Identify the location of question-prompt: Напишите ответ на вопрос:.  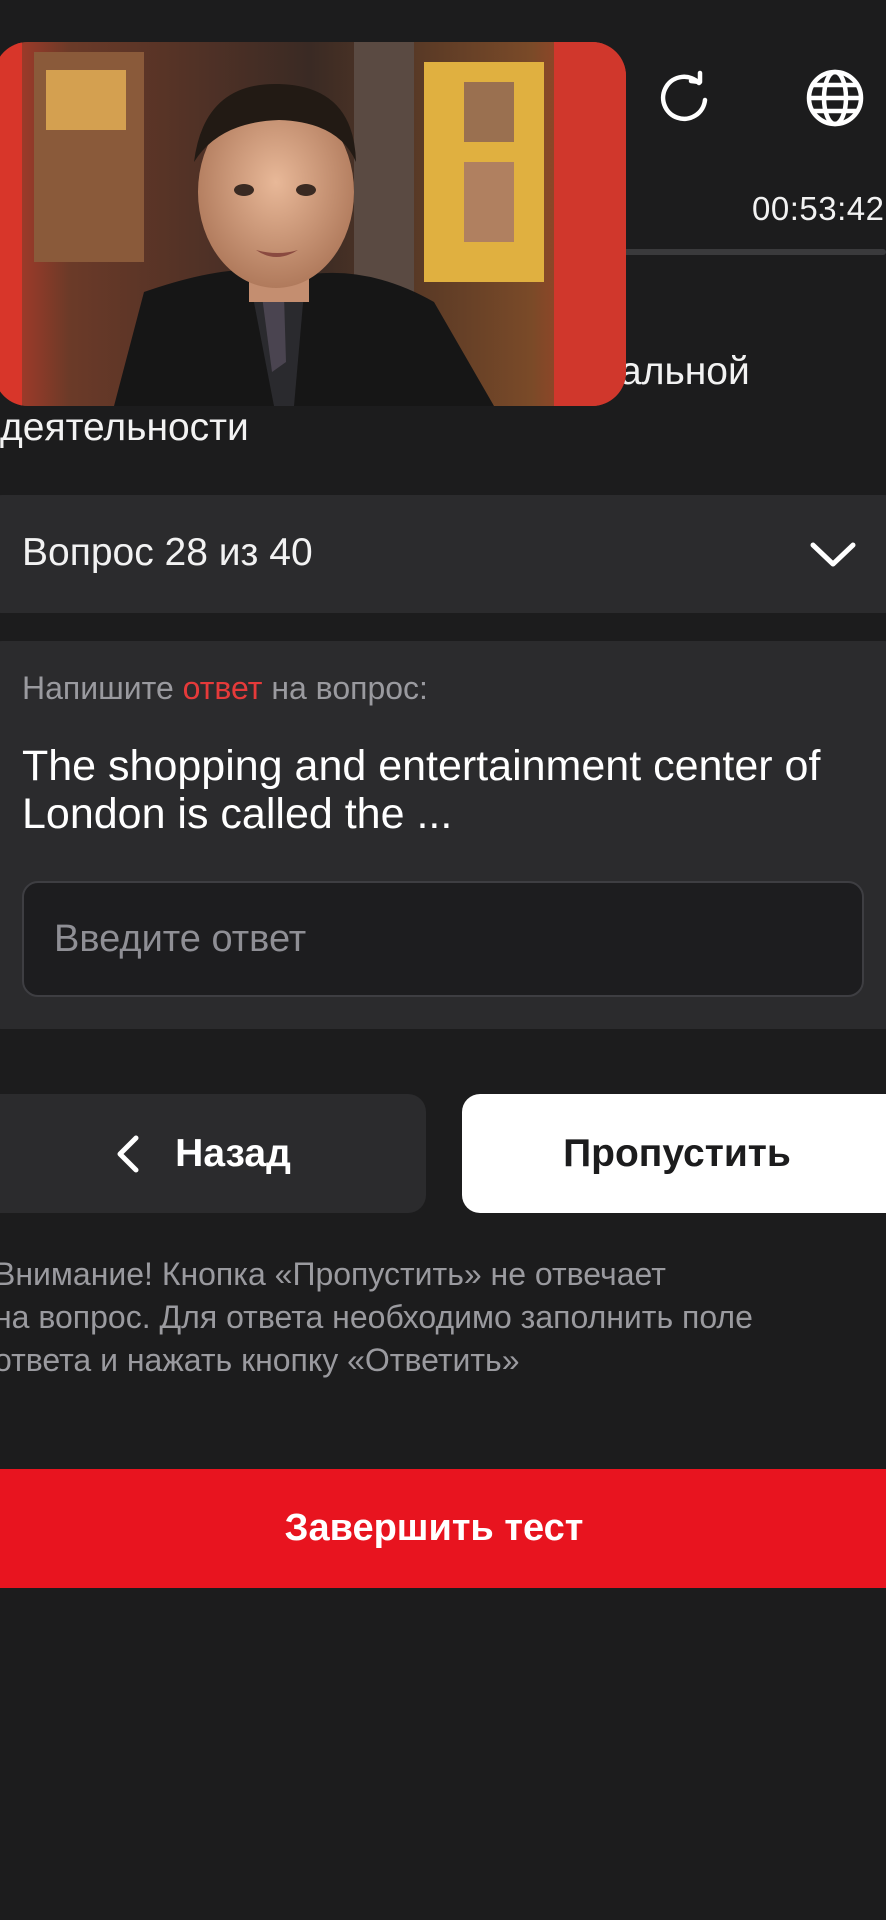
(225, 688).